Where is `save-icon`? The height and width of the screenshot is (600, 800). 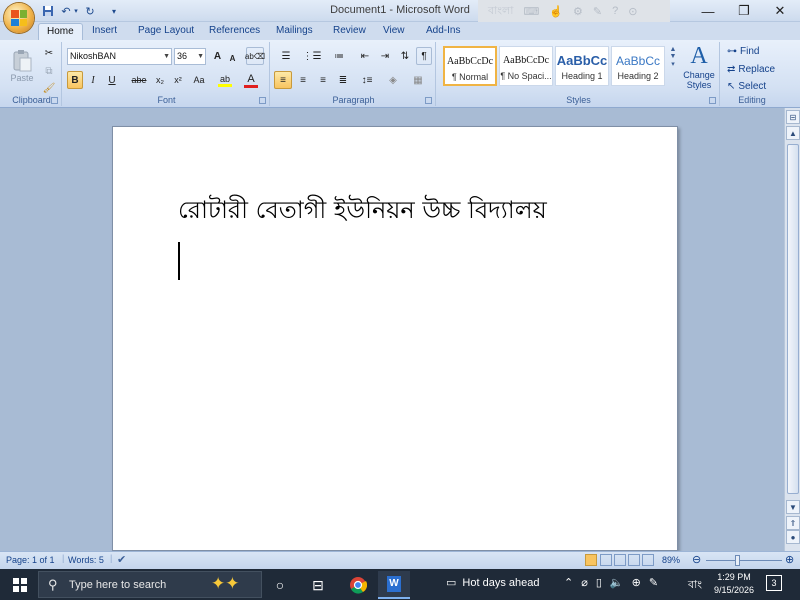 save-icon is located at coordinates (48, 11).